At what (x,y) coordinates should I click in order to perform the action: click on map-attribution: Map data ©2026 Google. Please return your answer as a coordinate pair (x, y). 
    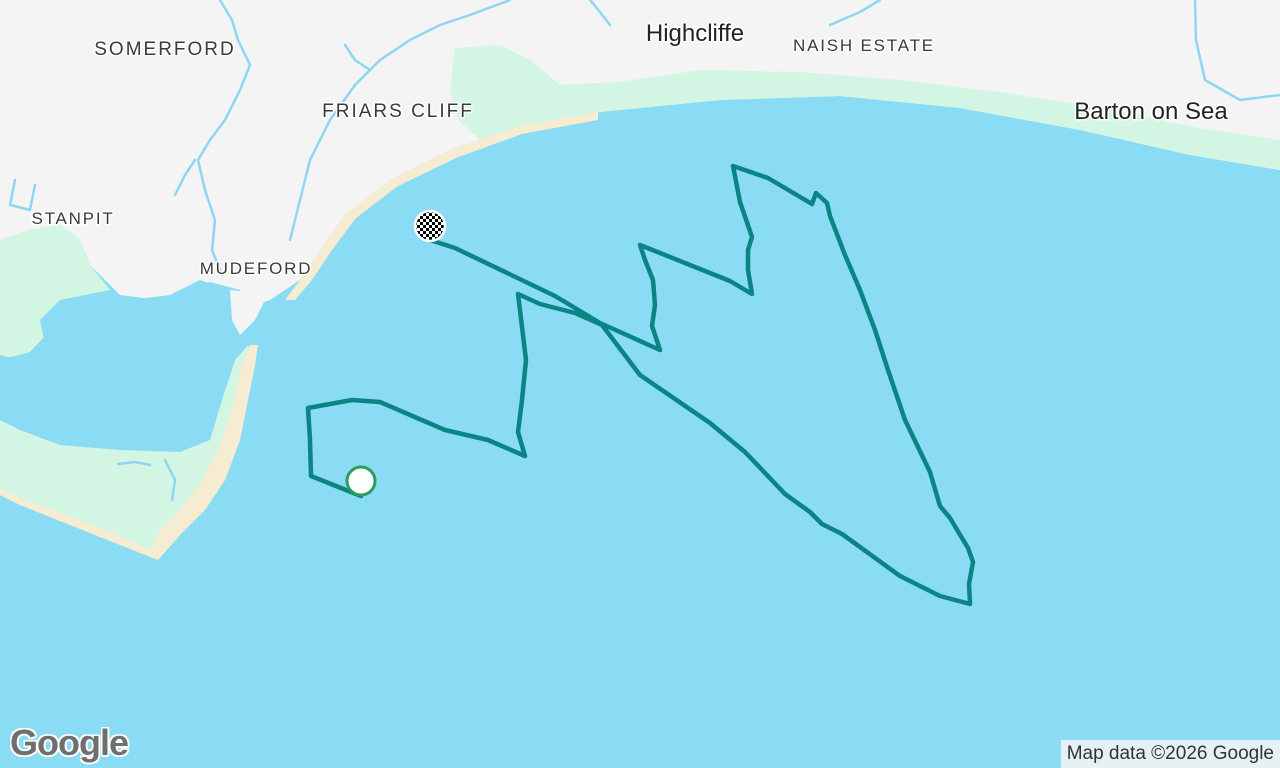
    Looking at the image, I should click on (1170, 754).